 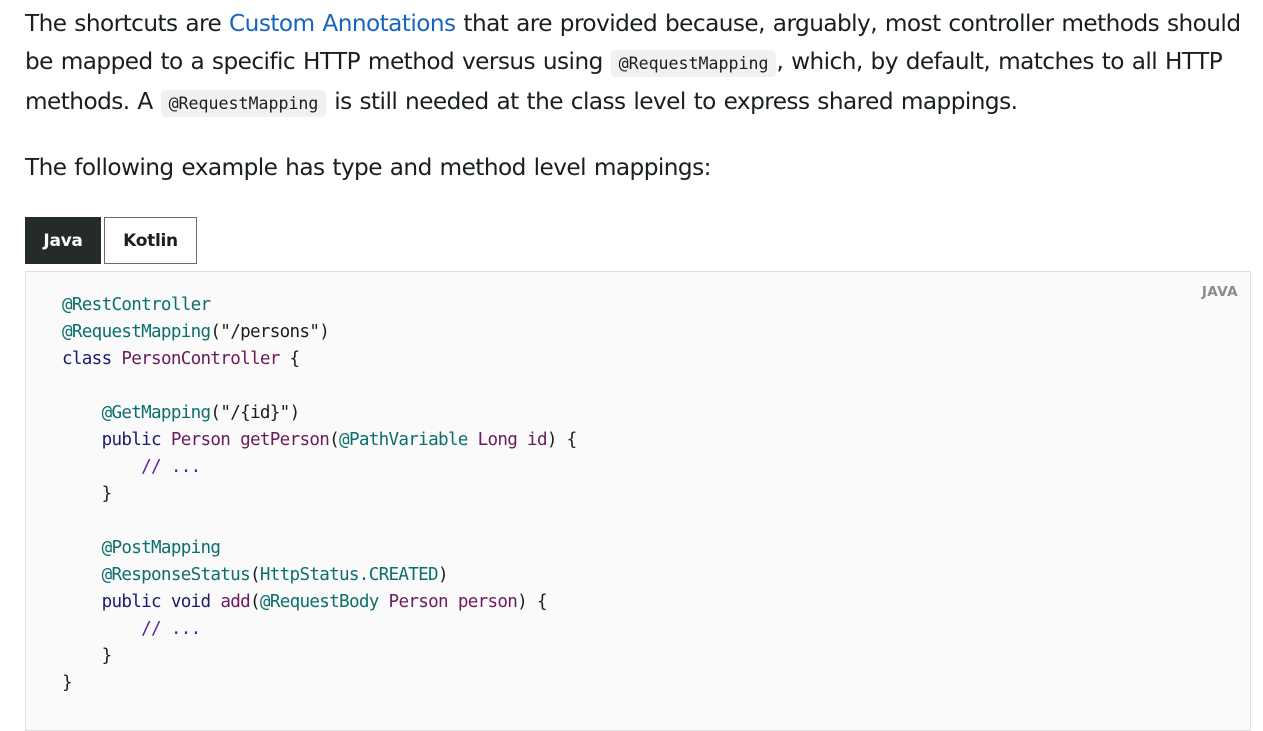 What do you see at coordinates (196, 332) in the screenshot?
I see `code-line: @RequestMapping("/persons")` at bounding box center [196, 332].